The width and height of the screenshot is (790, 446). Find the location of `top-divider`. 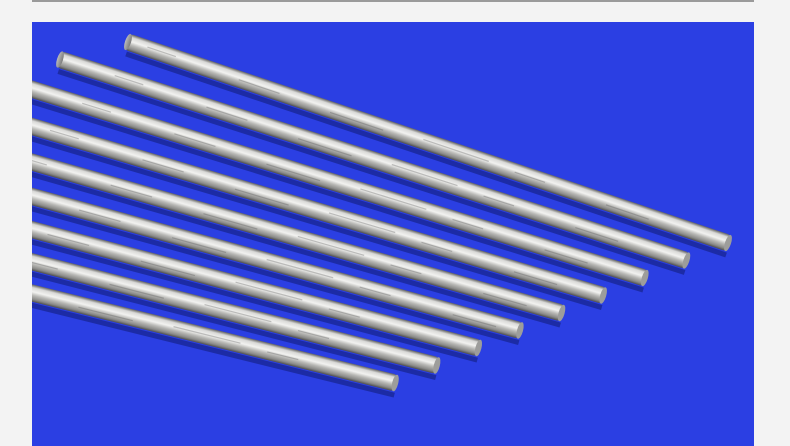

top-divider is located at coordinates (393, 1).